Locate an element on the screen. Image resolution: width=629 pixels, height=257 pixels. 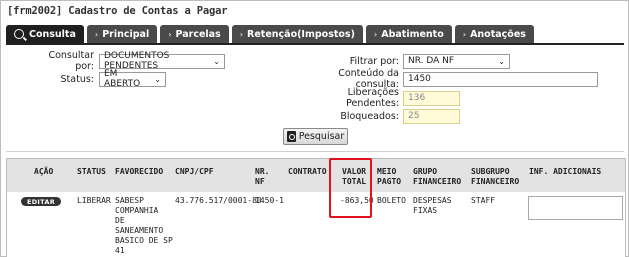
liberacoes-value: 136 is located at coordinates (417, 98).